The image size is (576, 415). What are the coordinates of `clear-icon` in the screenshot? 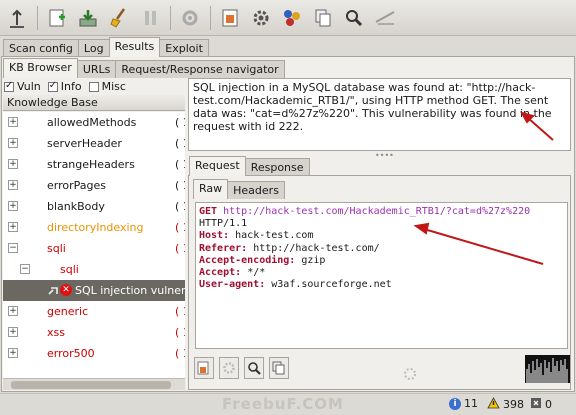 It's located at (88, 18).